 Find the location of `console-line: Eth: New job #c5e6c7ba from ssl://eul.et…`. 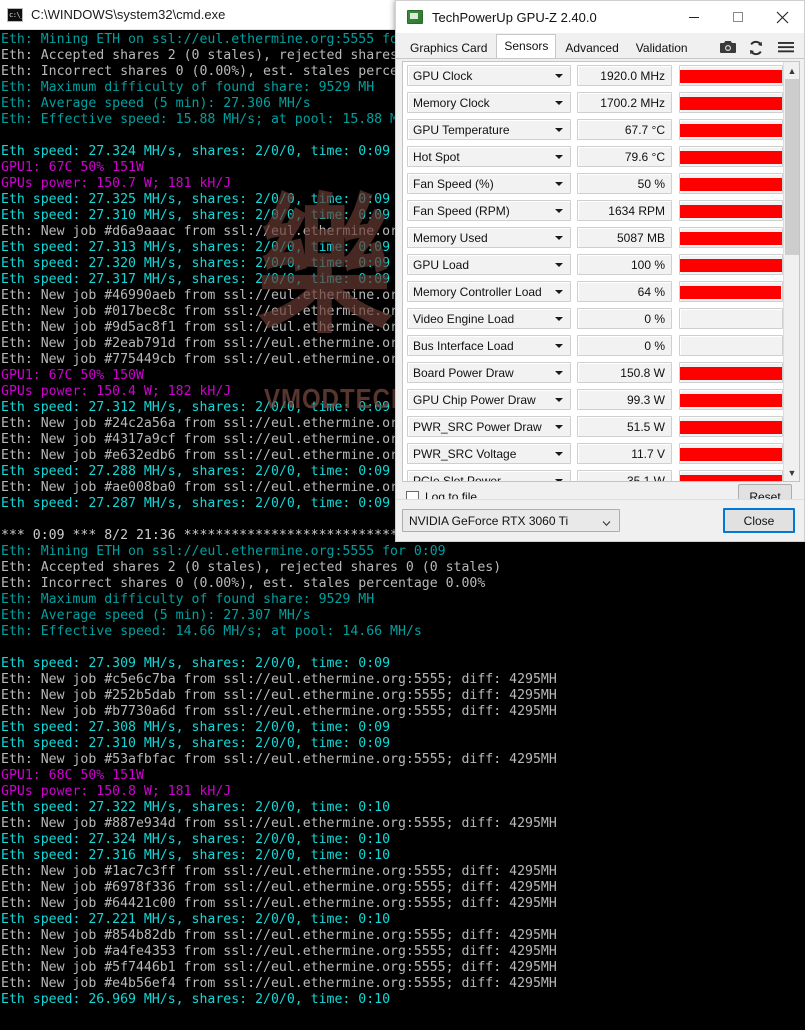

console-line: Eth: New job #c5e6c7ba from ssl://eul.et… is located at coordinates (279, 679).